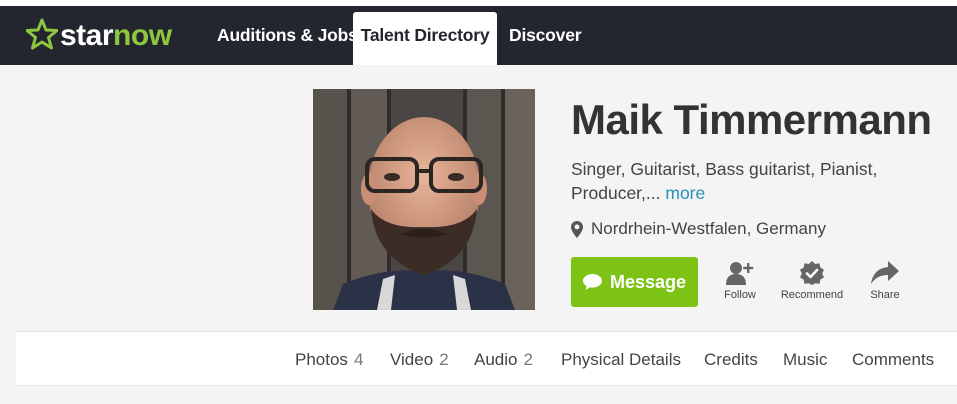 Image resolution: width=957 pixels, height=404 pixels. I want to click on tab-audio: Audio 2, so click(503, 360).